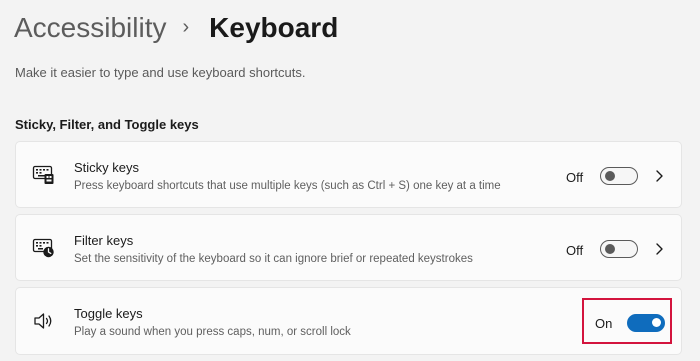 This screenshot has height=361, width=700. What do you see at coordinates (575, 177) in the screenshot?
I see `sticky-keys-state-label: Off` at bounding box center [575, 177].